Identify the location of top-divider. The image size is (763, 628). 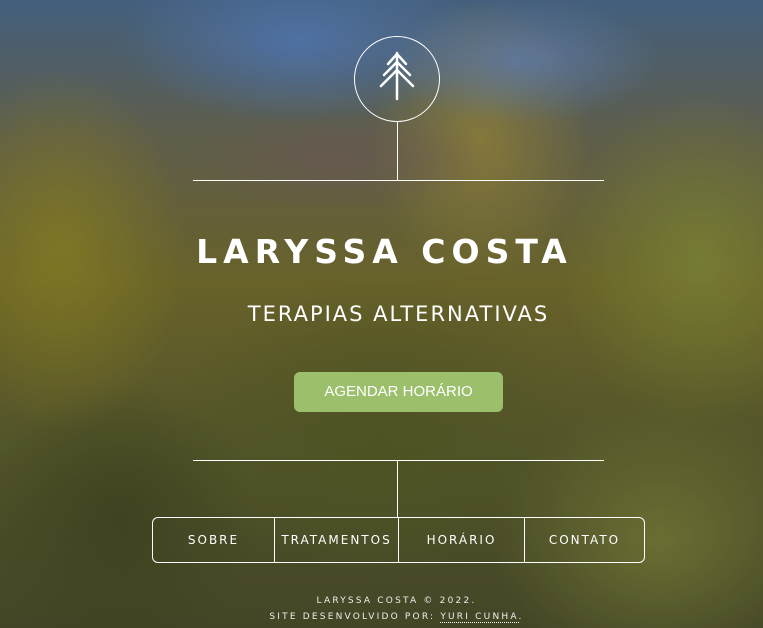
(398, 180).